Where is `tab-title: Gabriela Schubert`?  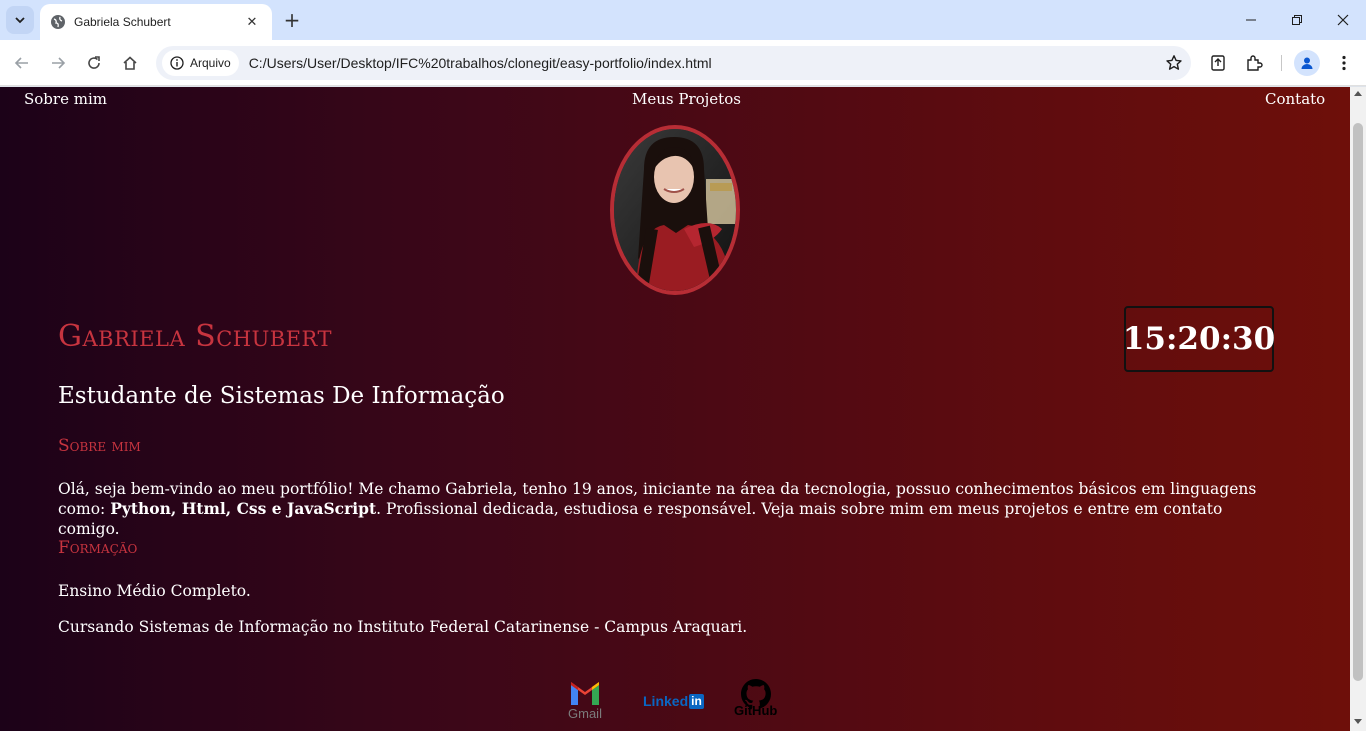 tab-title: Gabriela Schubert is located at coordinates (122, 22).